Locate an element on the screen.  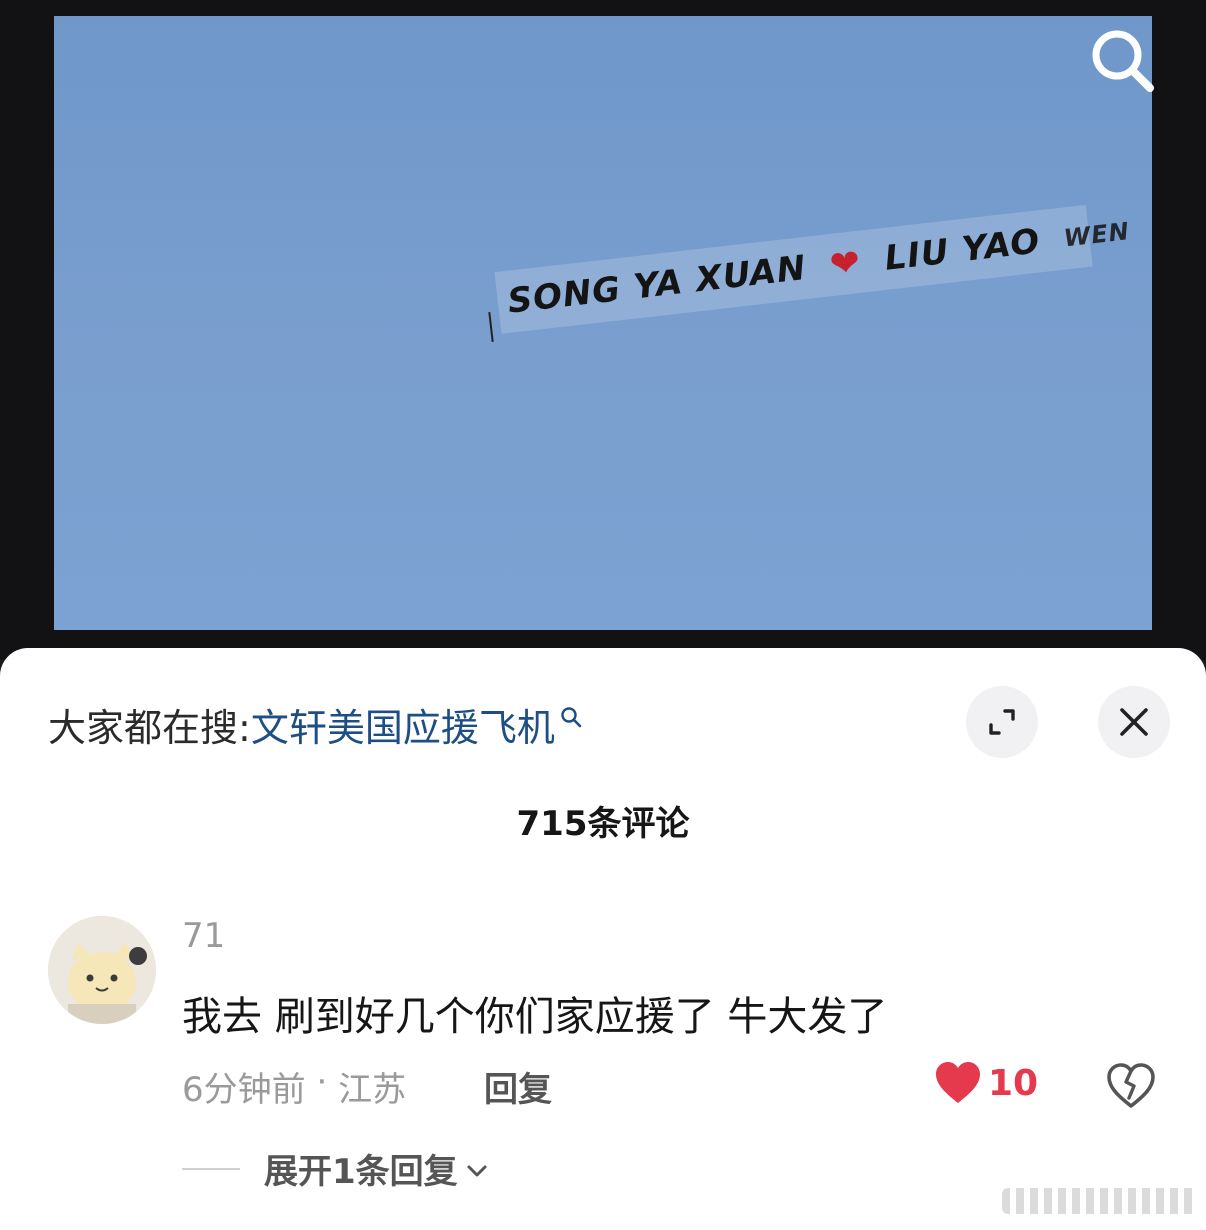
banner-text-3: WEN is located at coordinates (1097, 235).